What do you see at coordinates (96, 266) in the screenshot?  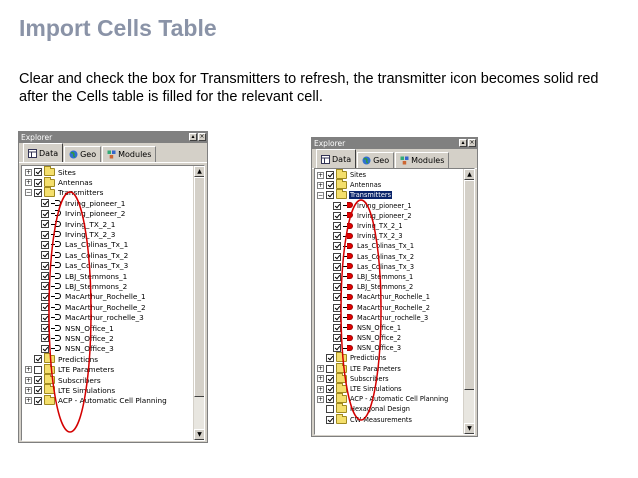 I see `tree-transmitter-row: Las_Colinas_Tx_3` at bounding box center [96, 266].